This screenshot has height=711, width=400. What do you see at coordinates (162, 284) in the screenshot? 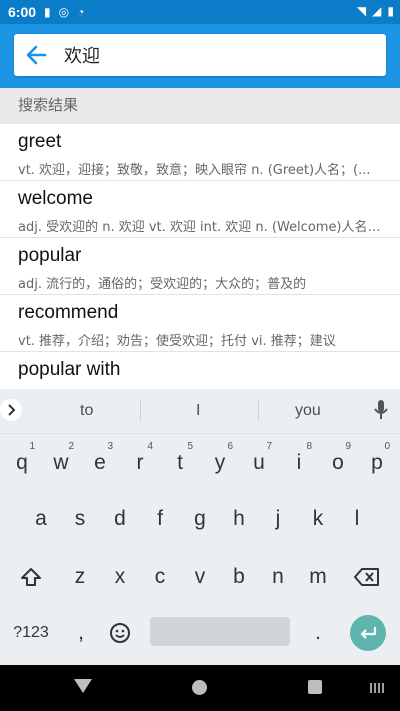
I see `result-definition: adj. 流行的，通俗的；受欢迎的；大众的；普及的` at bounding box center [162, 284].